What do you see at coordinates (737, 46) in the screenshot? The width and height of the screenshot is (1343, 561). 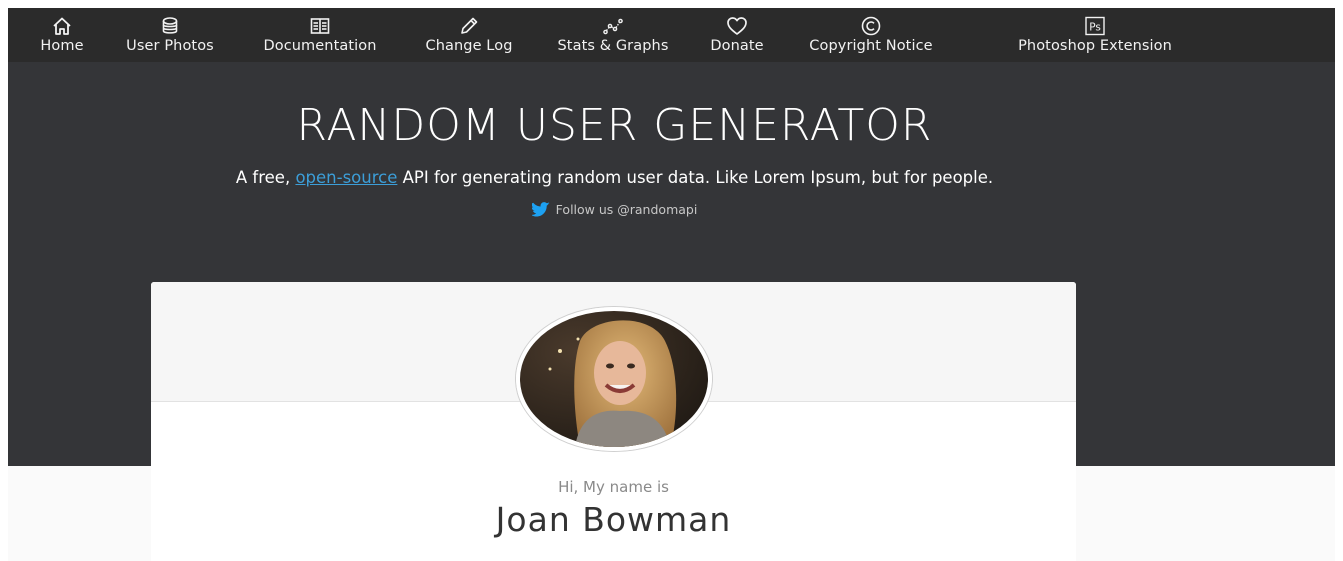 I see `nav-label: Donate` at bounding box center [737, 46].